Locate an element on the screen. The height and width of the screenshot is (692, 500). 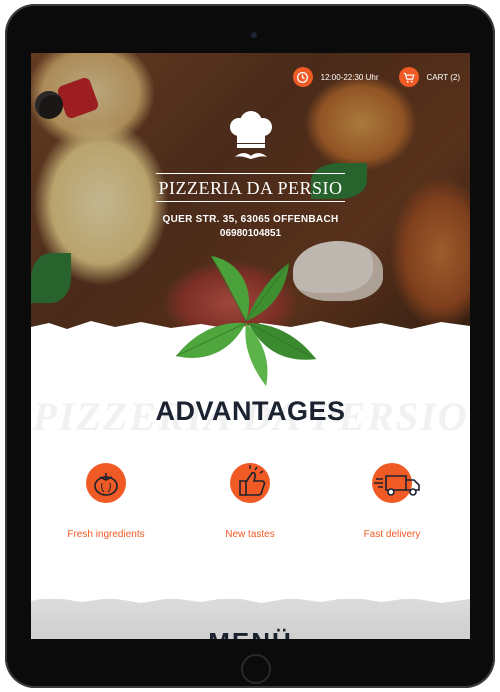
camera-dot is located at coordinates (254, 35).